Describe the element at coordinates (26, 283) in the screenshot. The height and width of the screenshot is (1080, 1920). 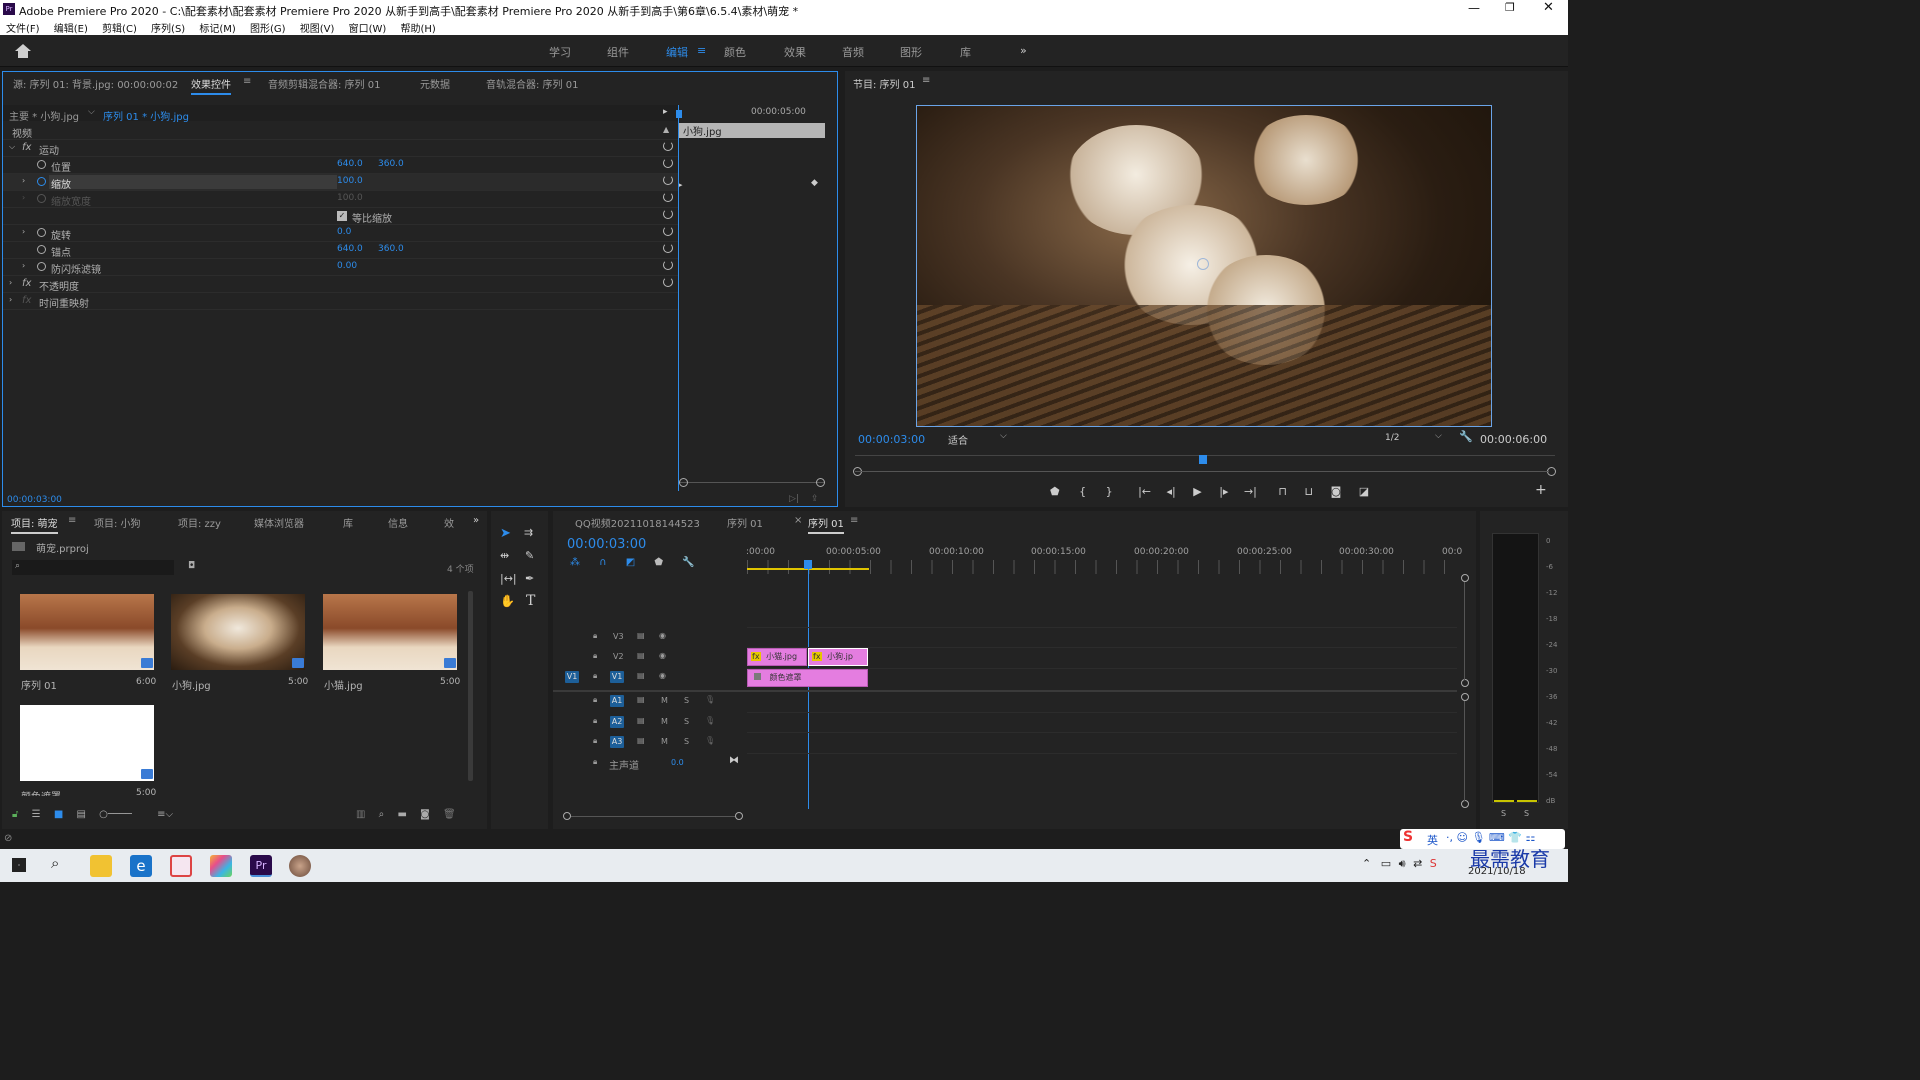
I see `fx-icon: fx` at that location.